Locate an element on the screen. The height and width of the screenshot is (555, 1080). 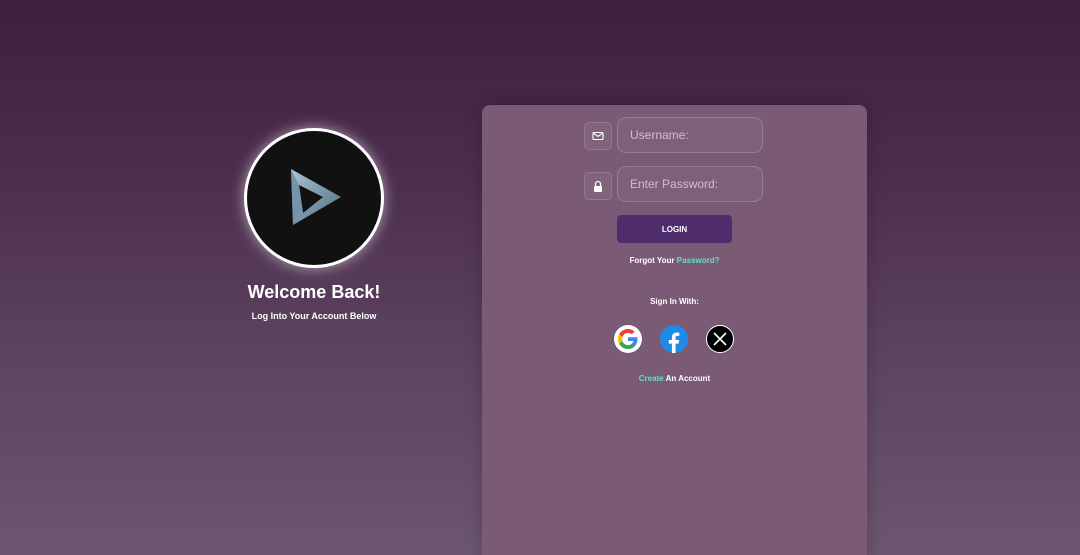
play-logo-icon is located at coordinates (316, 197).